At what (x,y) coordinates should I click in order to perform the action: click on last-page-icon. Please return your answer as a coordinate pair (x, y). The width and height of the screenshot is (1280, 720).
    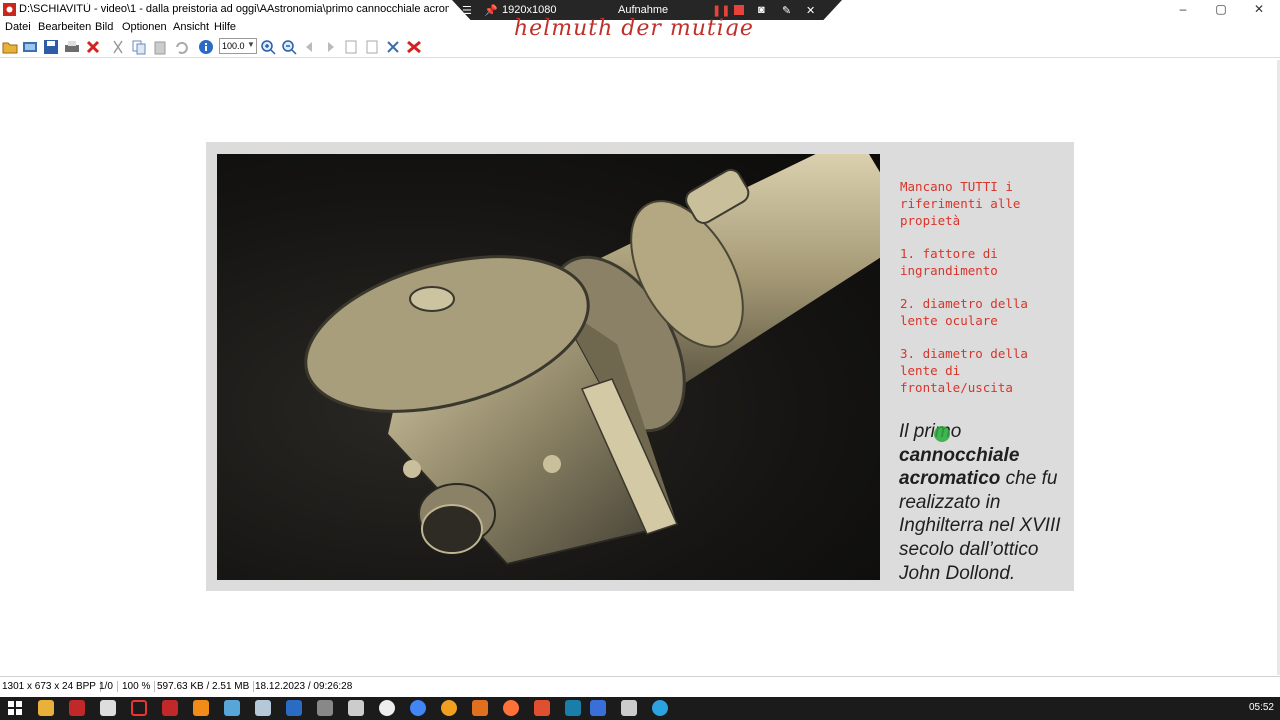
    Looking at the image, I should click on (372, 47).